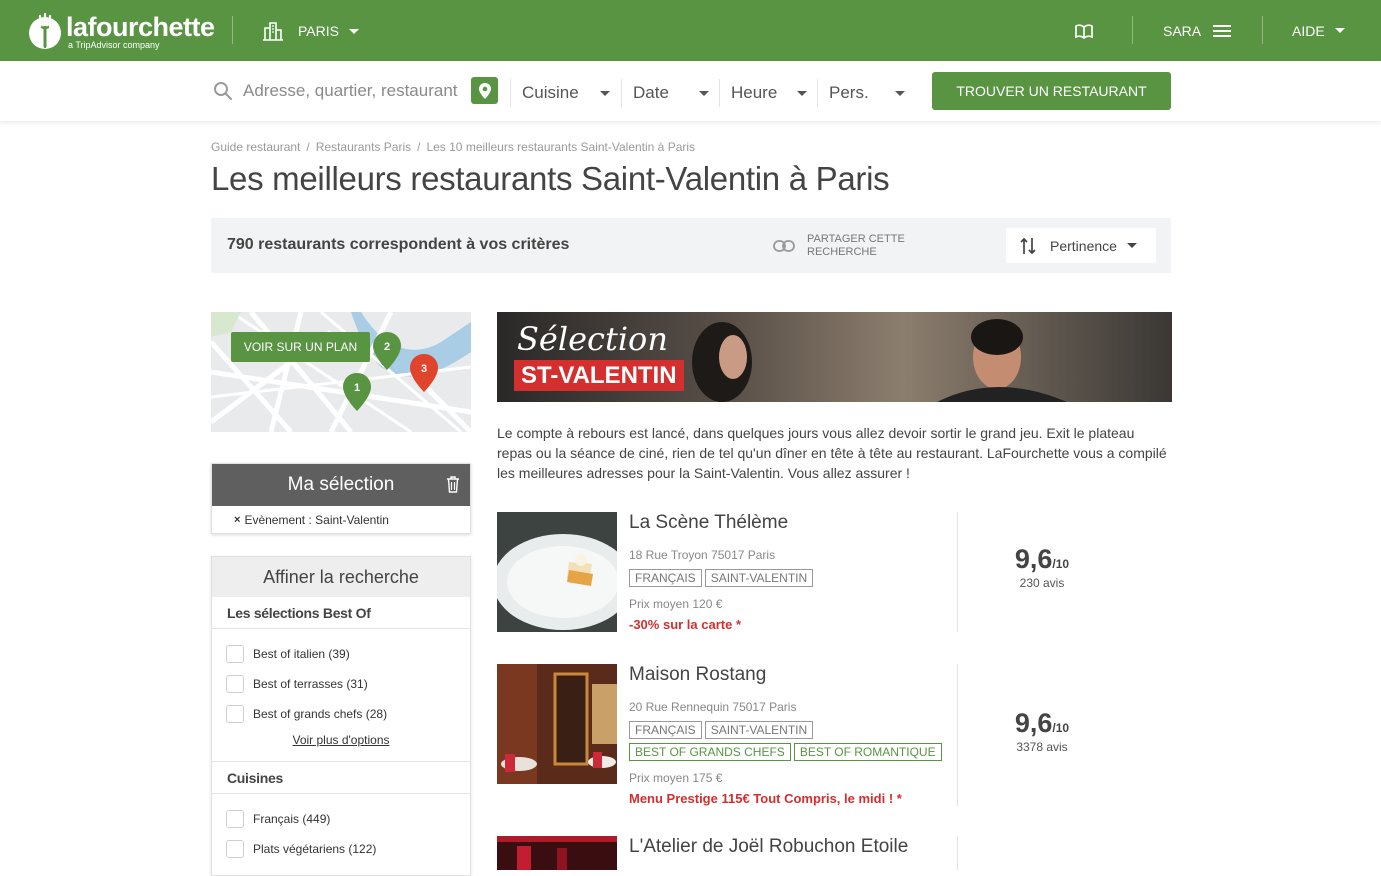 The image size is (1381, 876). I want to click on city-label: PARIS, so click(318, 31).